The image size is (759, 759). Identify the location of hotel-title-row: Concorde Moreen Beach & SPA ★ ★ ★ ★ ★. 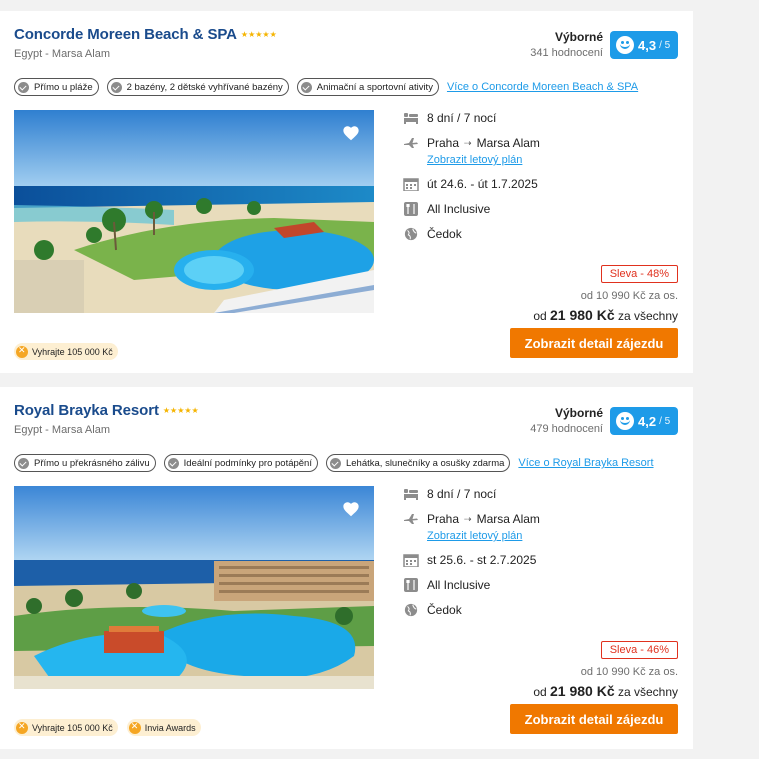
(145, 34).